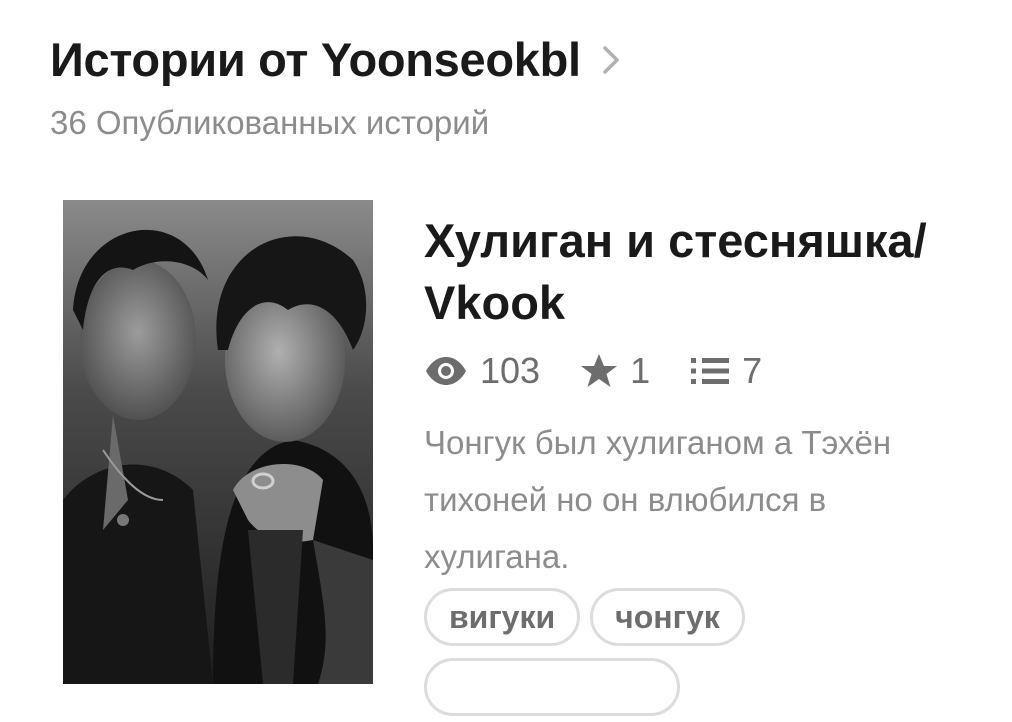  Describe the element at coordinates (446, 371) in the screenshot. I see `eye-icon` at that location.